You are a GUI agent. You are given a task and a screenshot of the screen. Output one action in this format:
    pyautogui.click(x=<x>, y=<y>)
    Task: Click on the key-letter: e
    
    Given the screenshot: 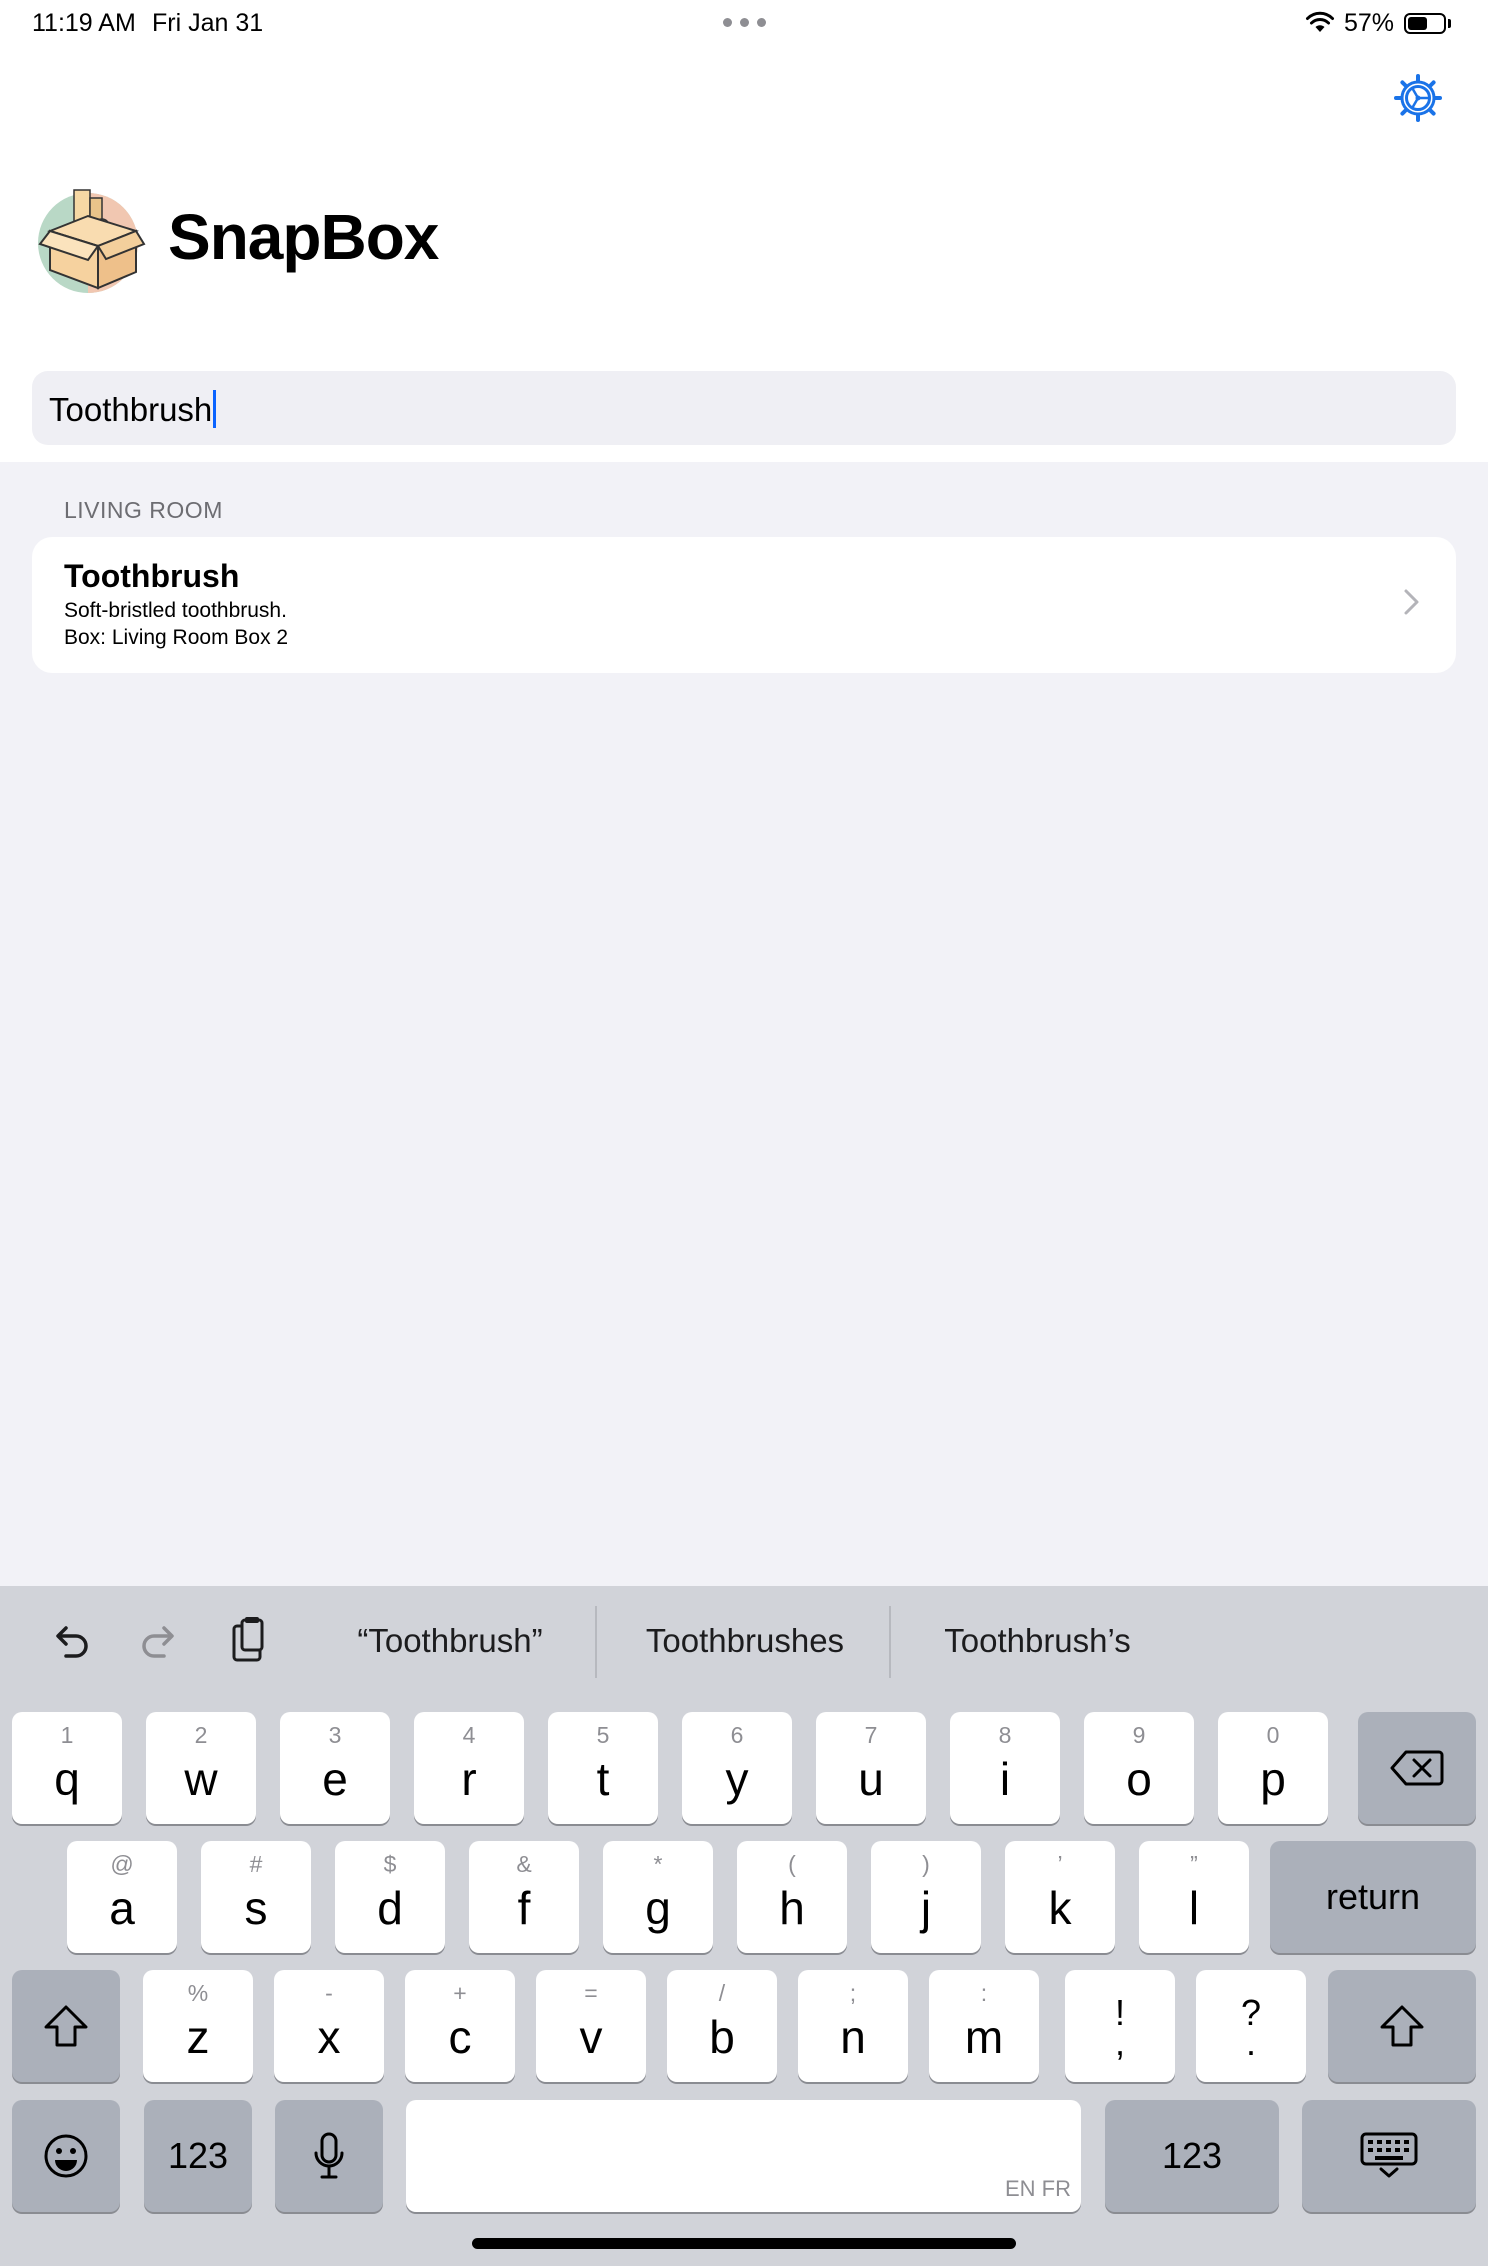 What is the action you would take?
    pyautogui.click(x=335, y=1779)
    